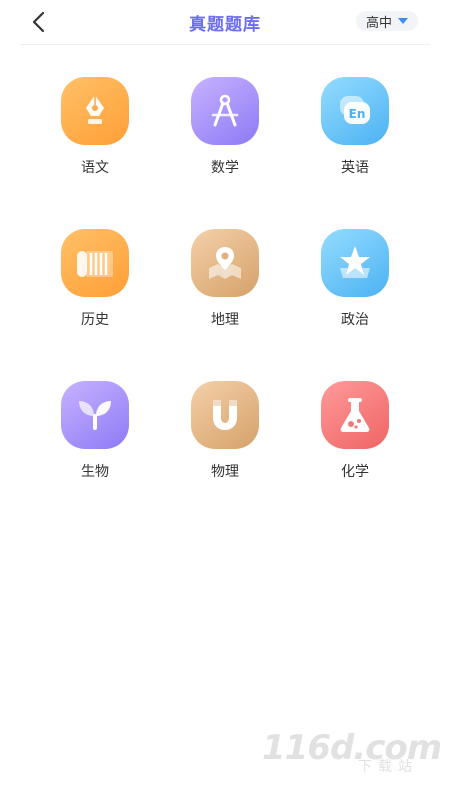  Describe the element at coordinates (403, 21) in the screenshot. I see `caret-down-icon` at that location.